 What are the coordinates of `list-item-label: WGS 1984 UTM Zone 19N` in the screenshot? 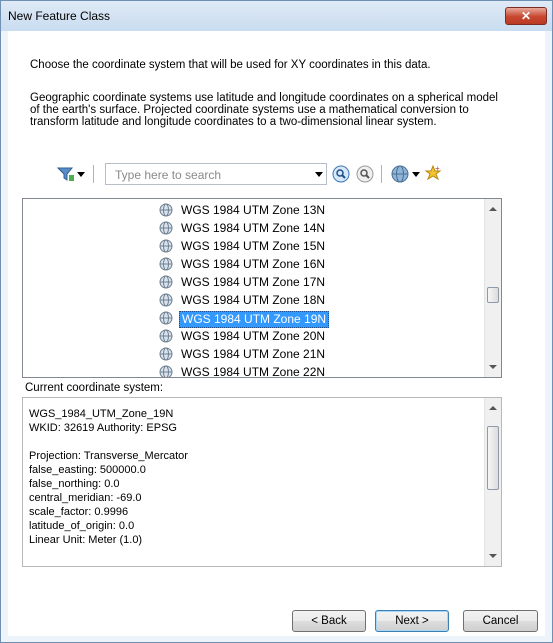 It's located at (254, 319).